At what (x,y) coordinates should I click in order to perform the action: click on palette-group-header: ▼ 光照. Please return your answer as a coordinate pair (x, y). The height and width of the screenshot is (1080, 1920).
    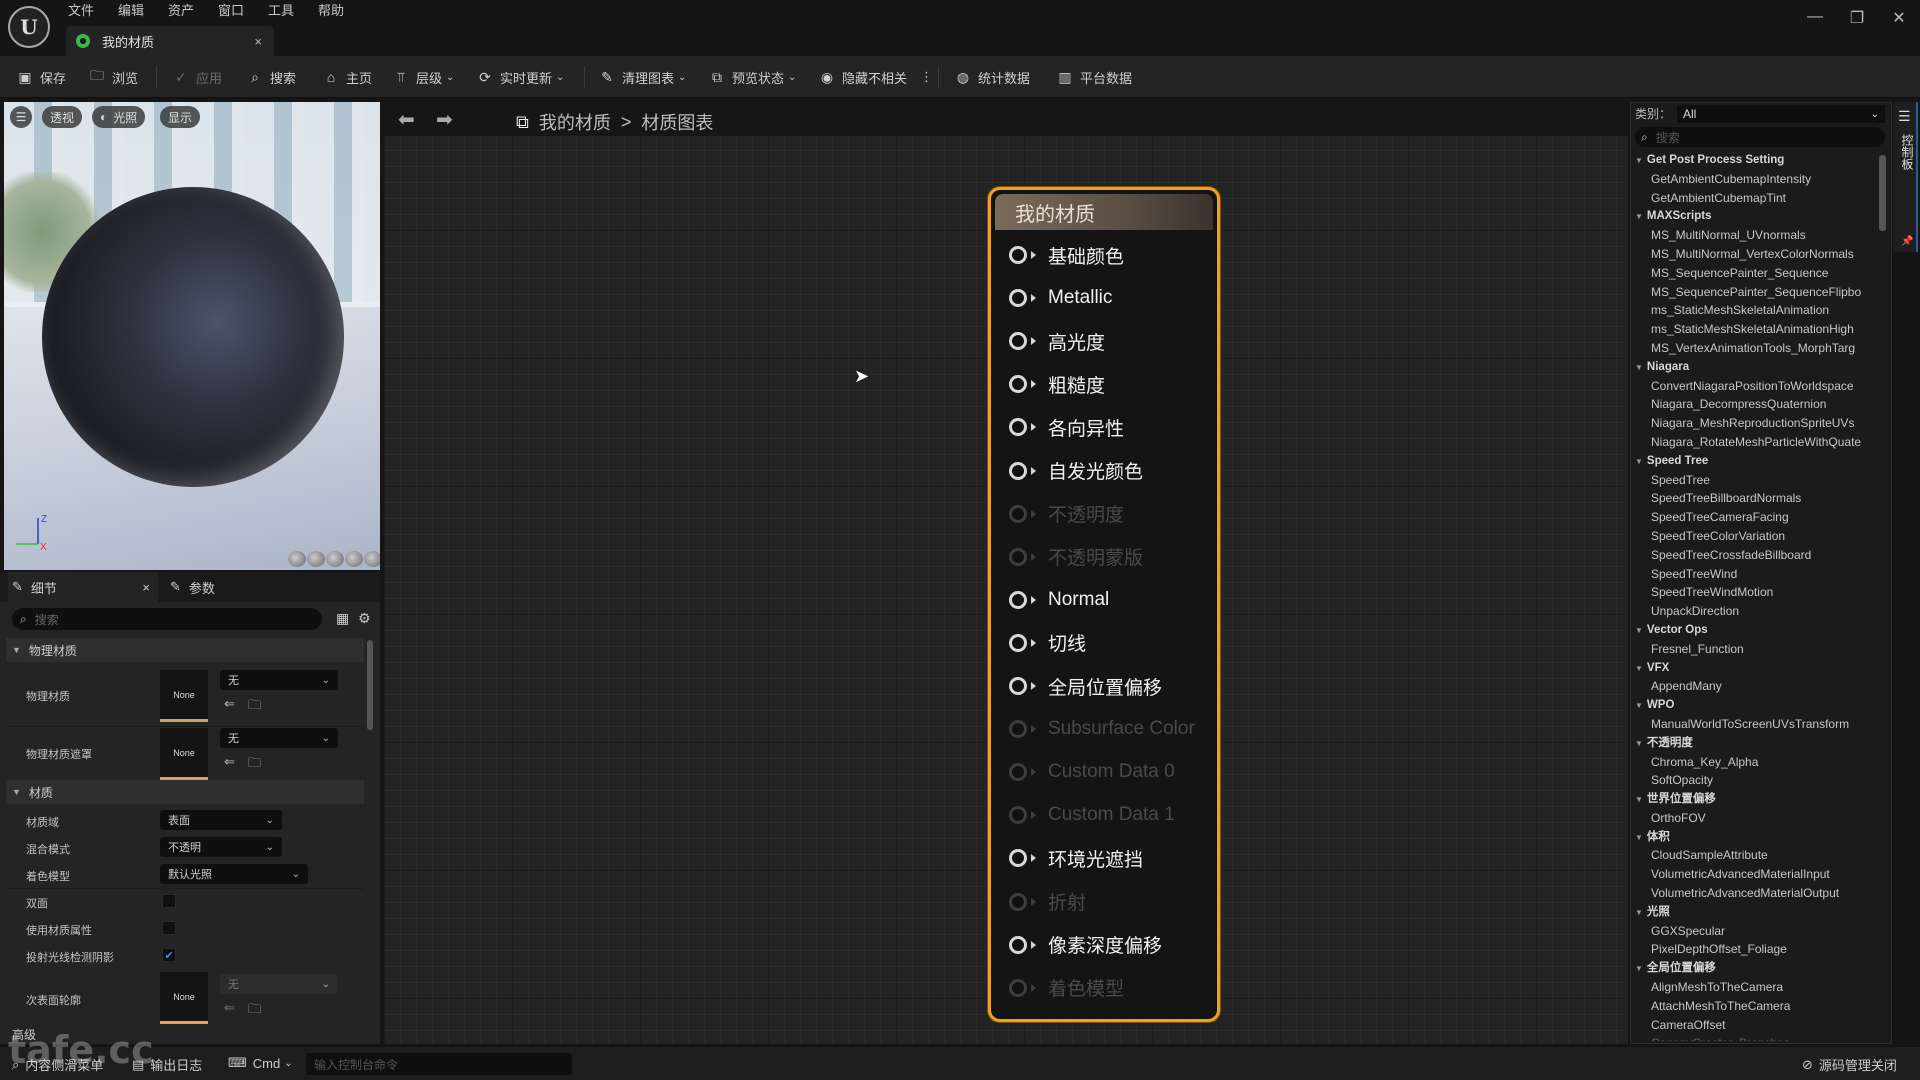
    Looking at the image, I should click on (1762, 912).